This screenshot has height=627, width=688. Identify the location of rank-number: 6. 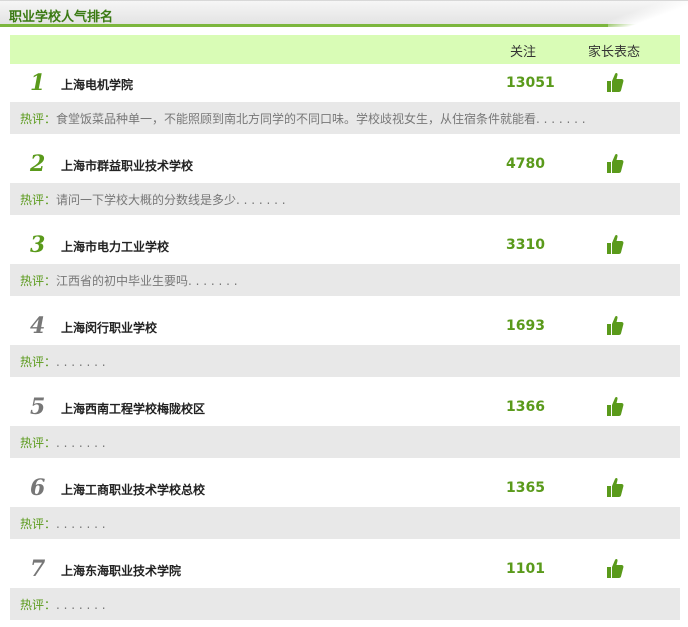
(38, 488).